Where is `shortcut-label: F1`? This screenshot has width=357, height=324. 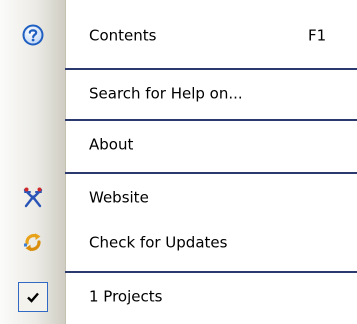 shortcut-label: F1 is located at coordinates (317, 34).